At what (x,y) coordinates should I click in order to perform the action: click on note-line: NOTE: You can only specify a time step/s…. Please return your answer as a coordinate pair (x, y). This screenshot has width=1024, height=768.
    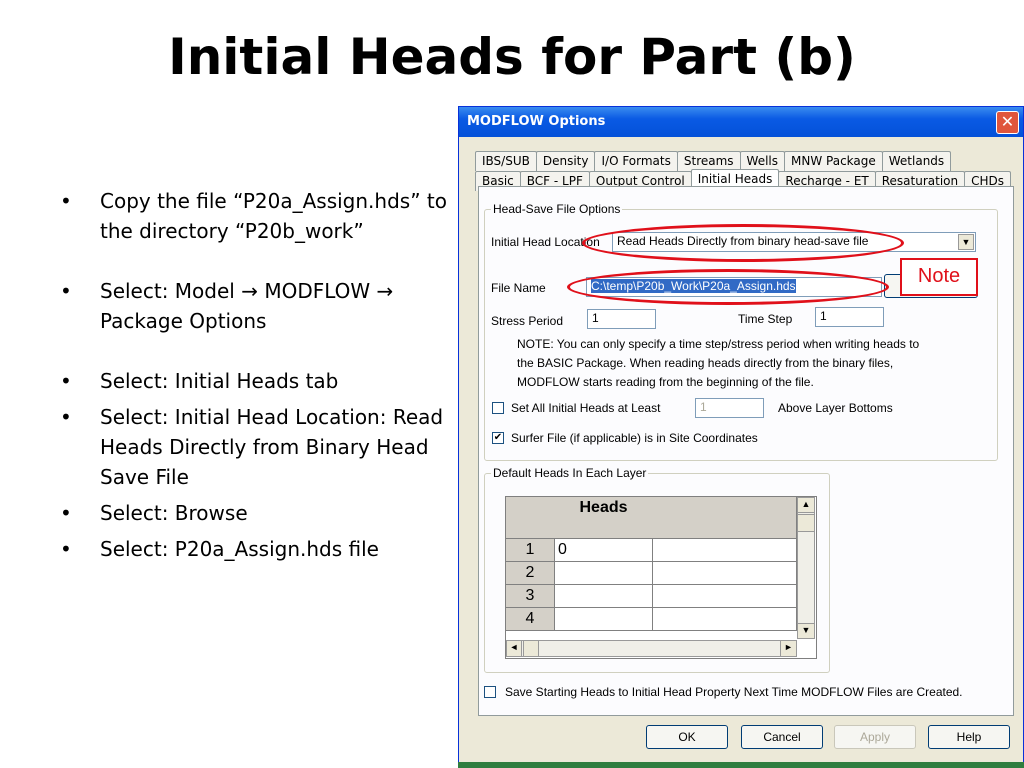
    Looking at the image, I should click on (718, 344).